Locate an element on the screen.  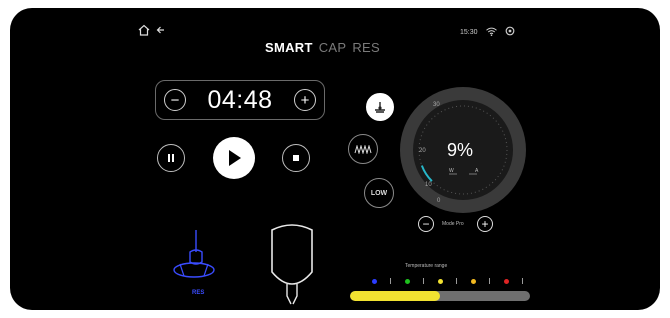
temperature-label: Temperature range is located at coordinates (426, 266).